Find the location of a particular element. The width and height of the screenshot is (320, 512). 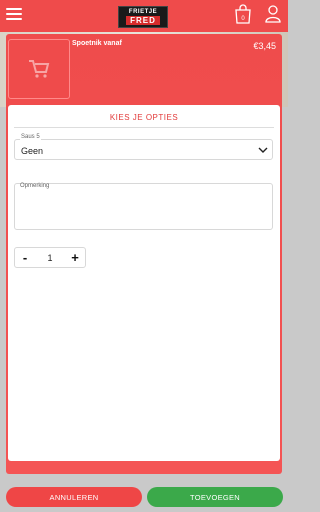

remark-field: Opmerking is located at coordinates (143, 206).